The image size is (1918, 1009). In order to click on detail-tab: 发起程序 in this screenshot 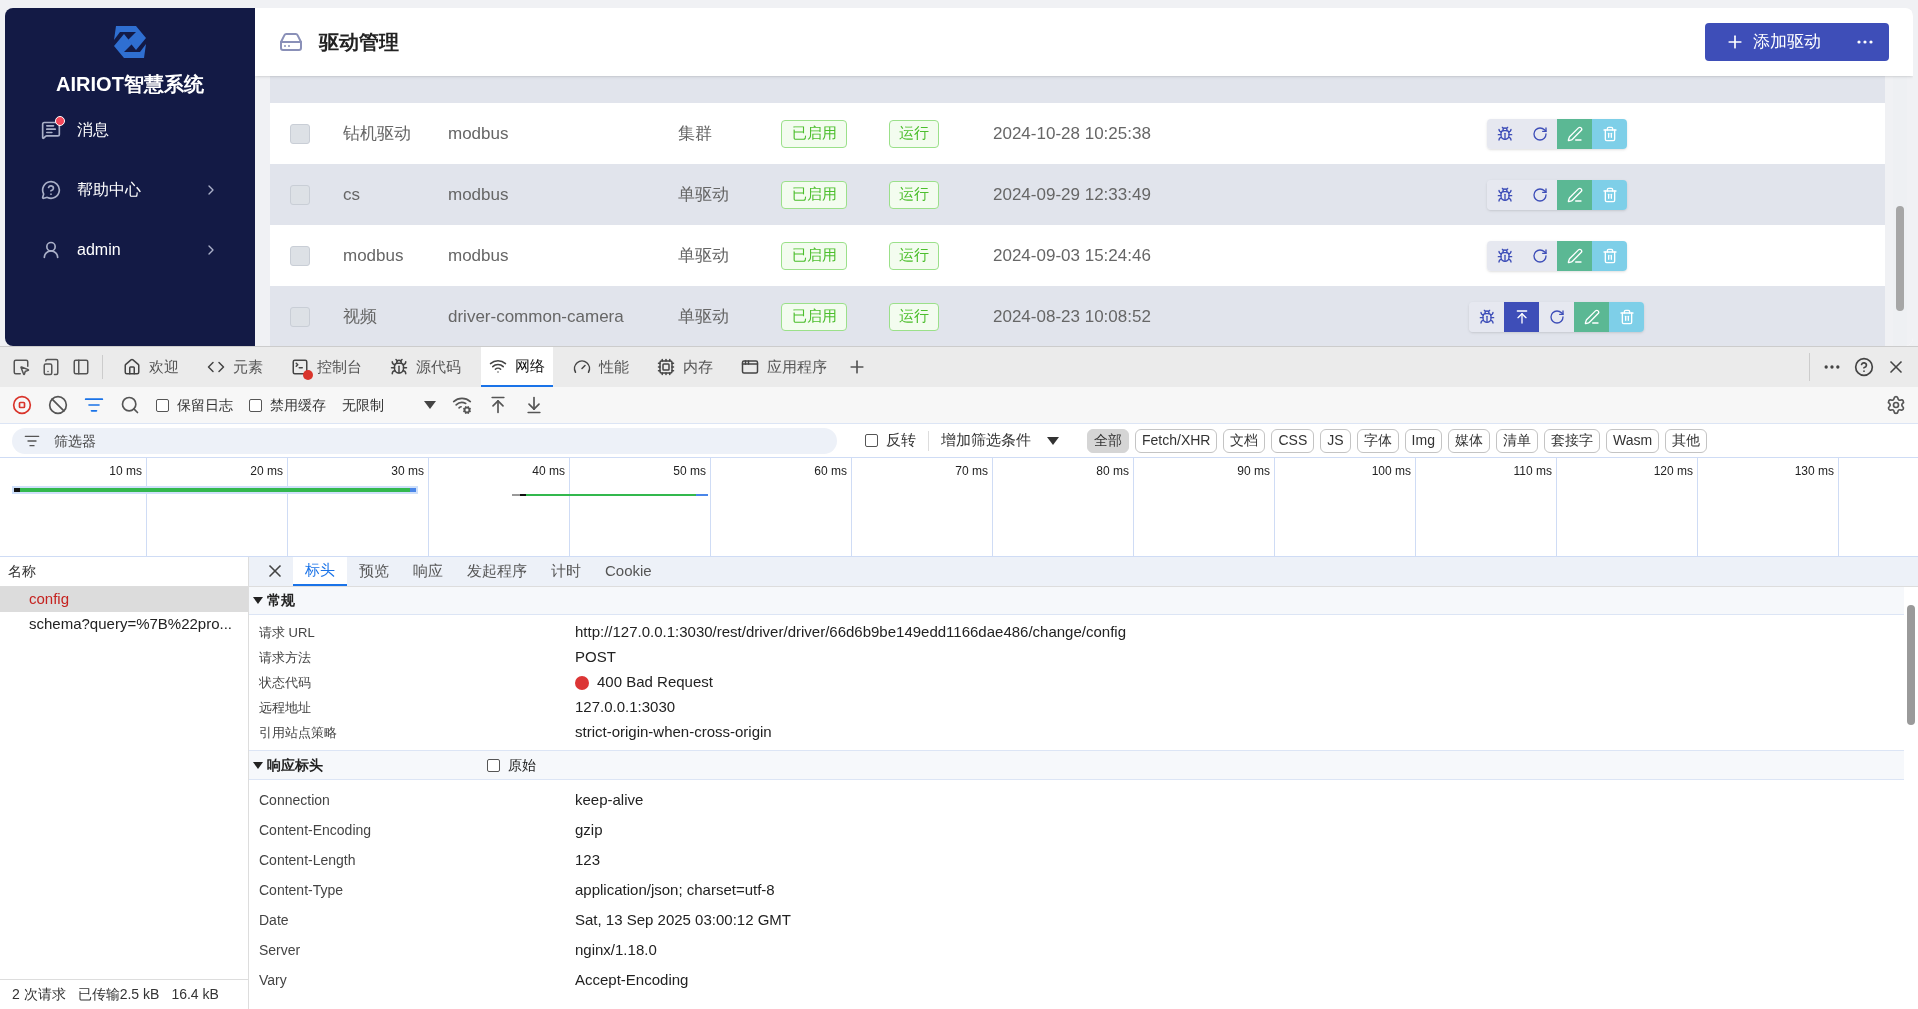, I will do `click(497, 571)`.